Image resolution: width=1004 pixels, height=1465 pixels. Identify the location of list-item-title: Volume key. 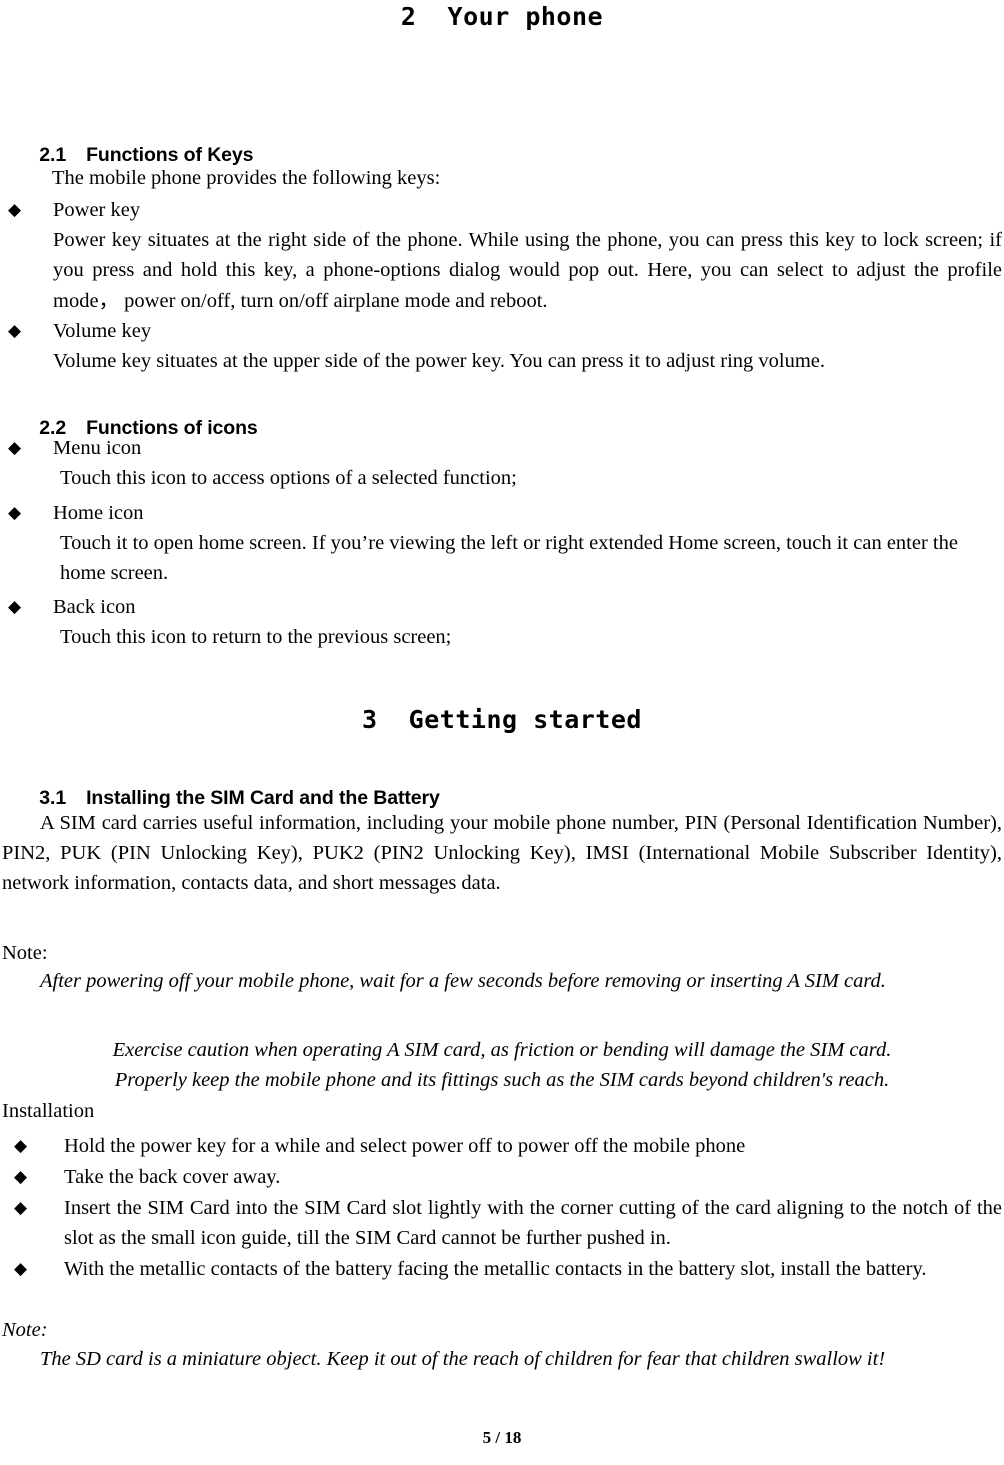
(102, 331).